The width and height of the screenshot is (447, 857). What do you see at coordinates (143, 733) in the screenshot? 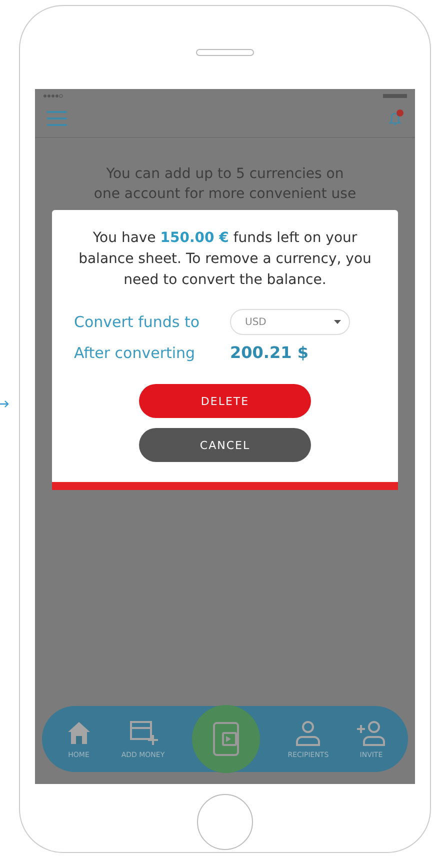
I see `card-plus-icon` at bounding box center [143, 733].